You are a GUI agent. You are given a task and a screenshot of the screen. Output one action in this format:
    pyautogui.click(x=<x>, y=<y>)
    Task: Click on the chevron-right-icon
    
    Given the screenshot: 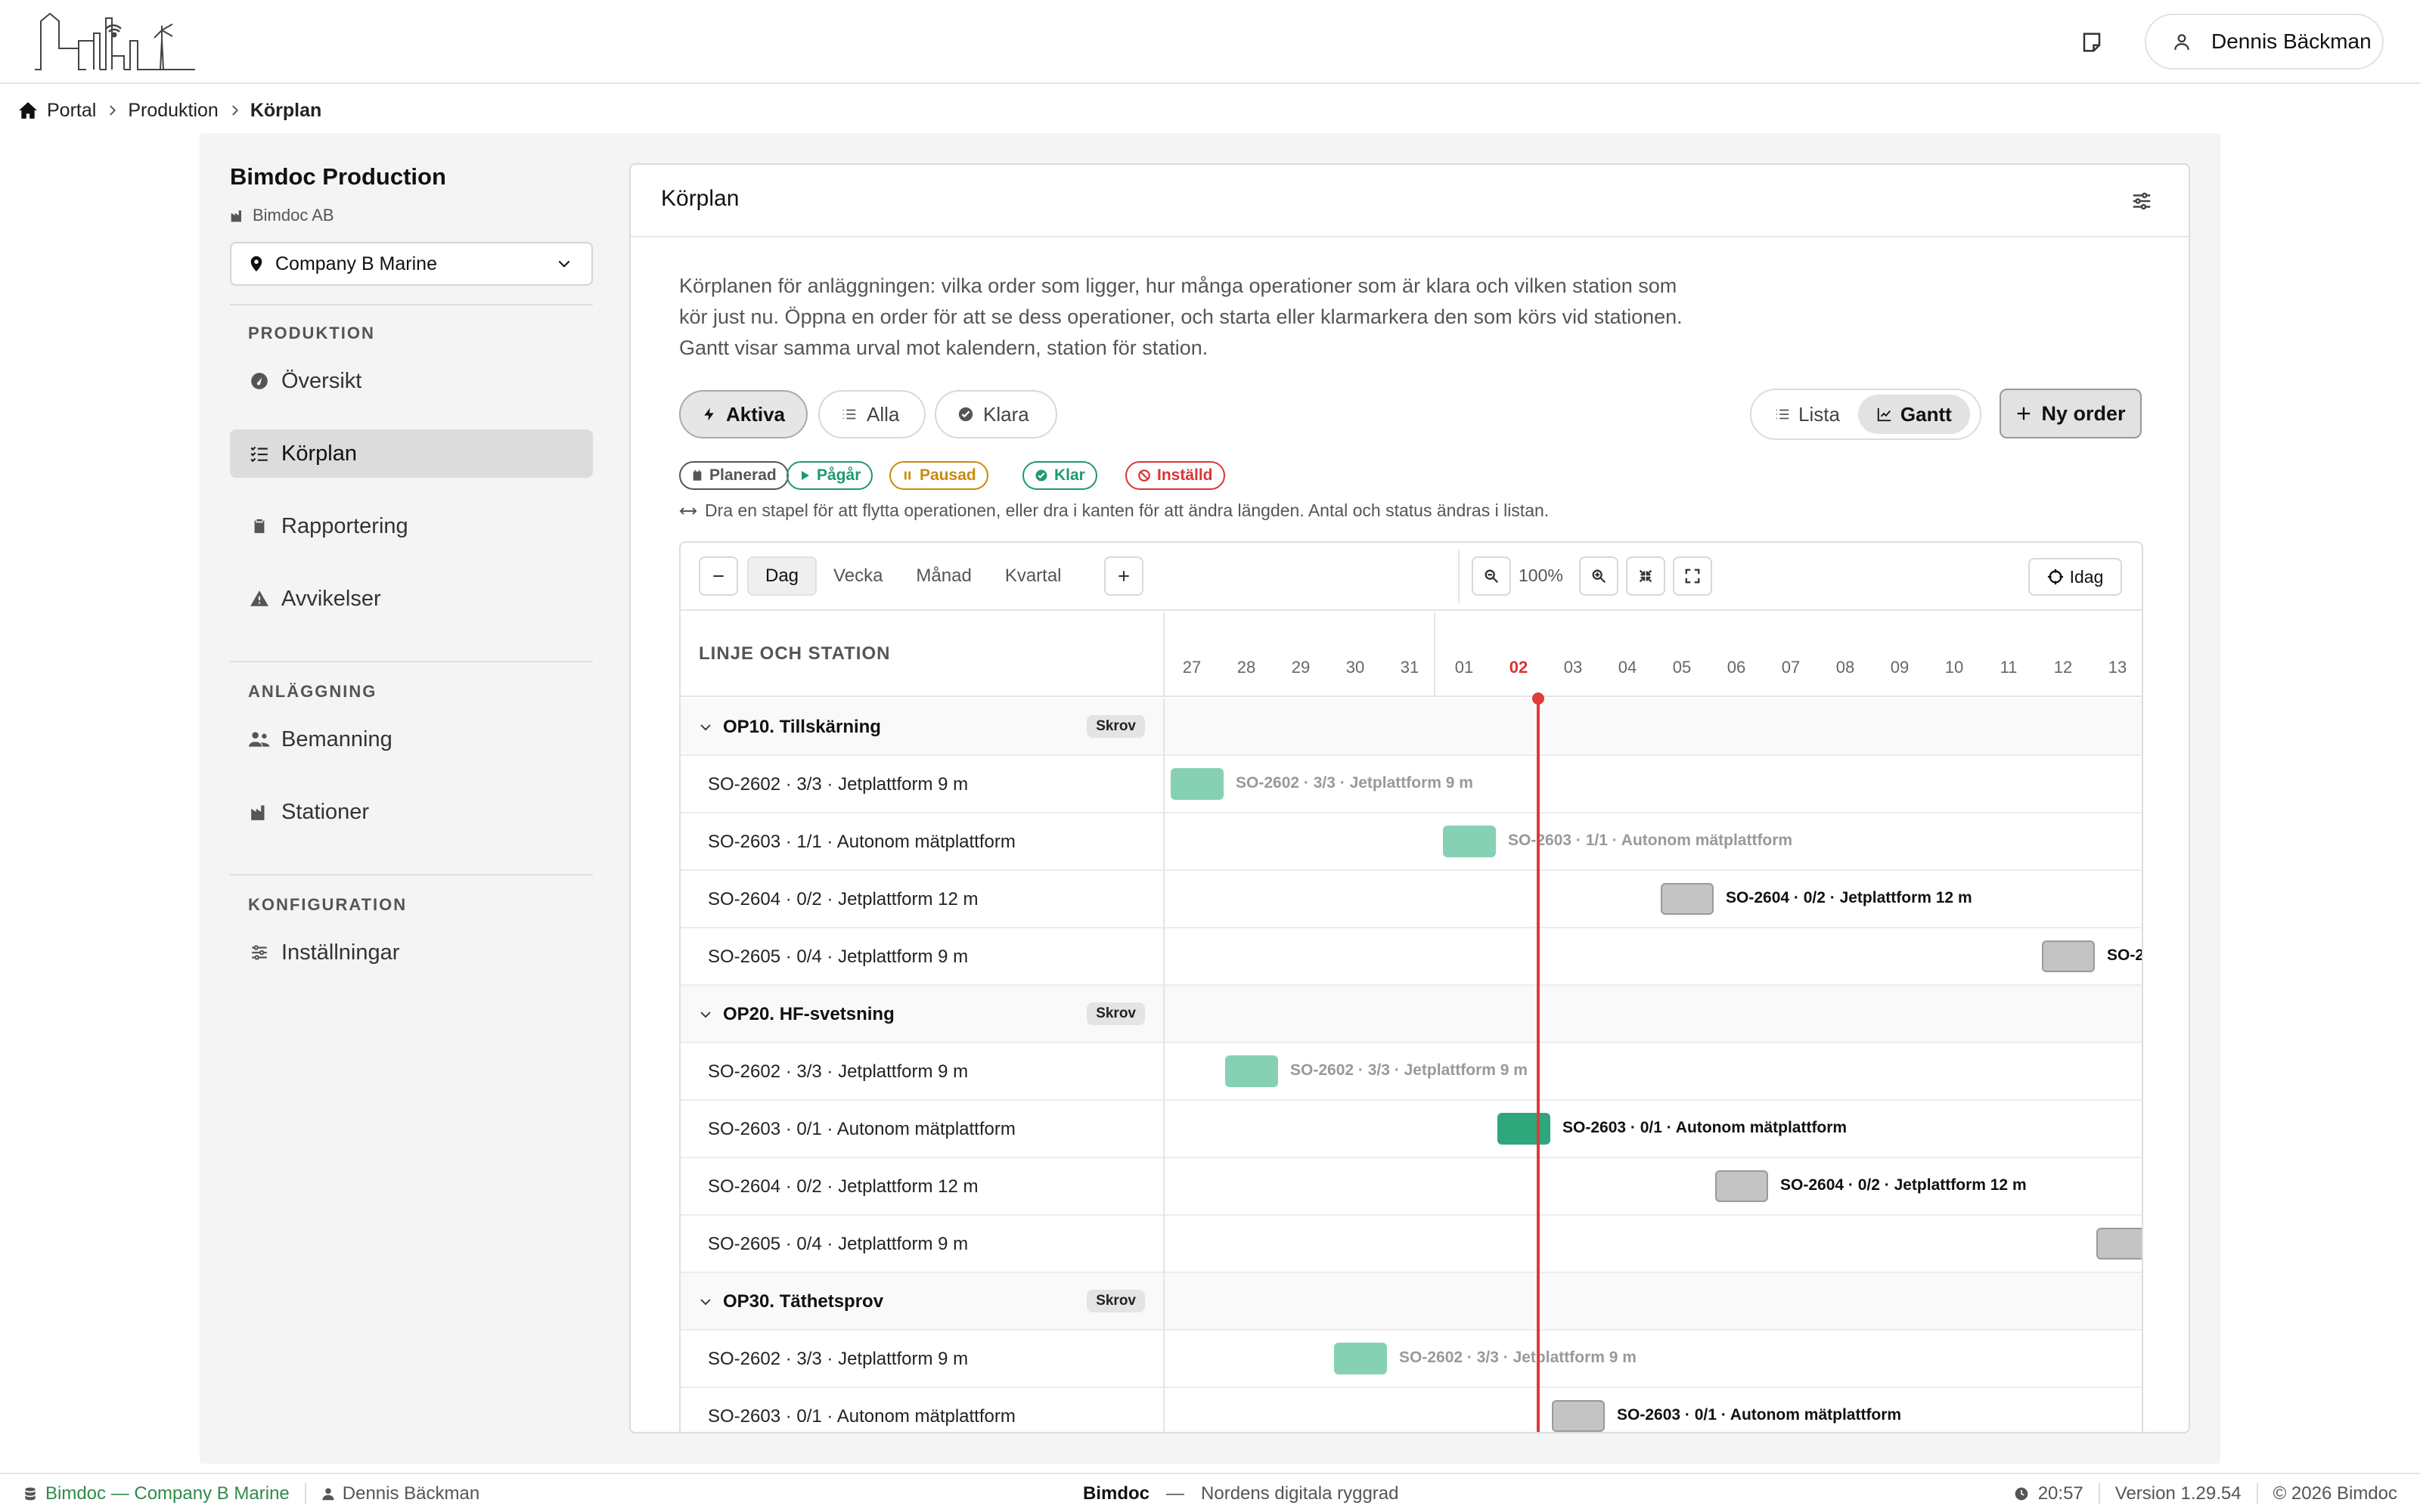 What is the action you would take?
    pyautogui.click(x=112, y=110)
    